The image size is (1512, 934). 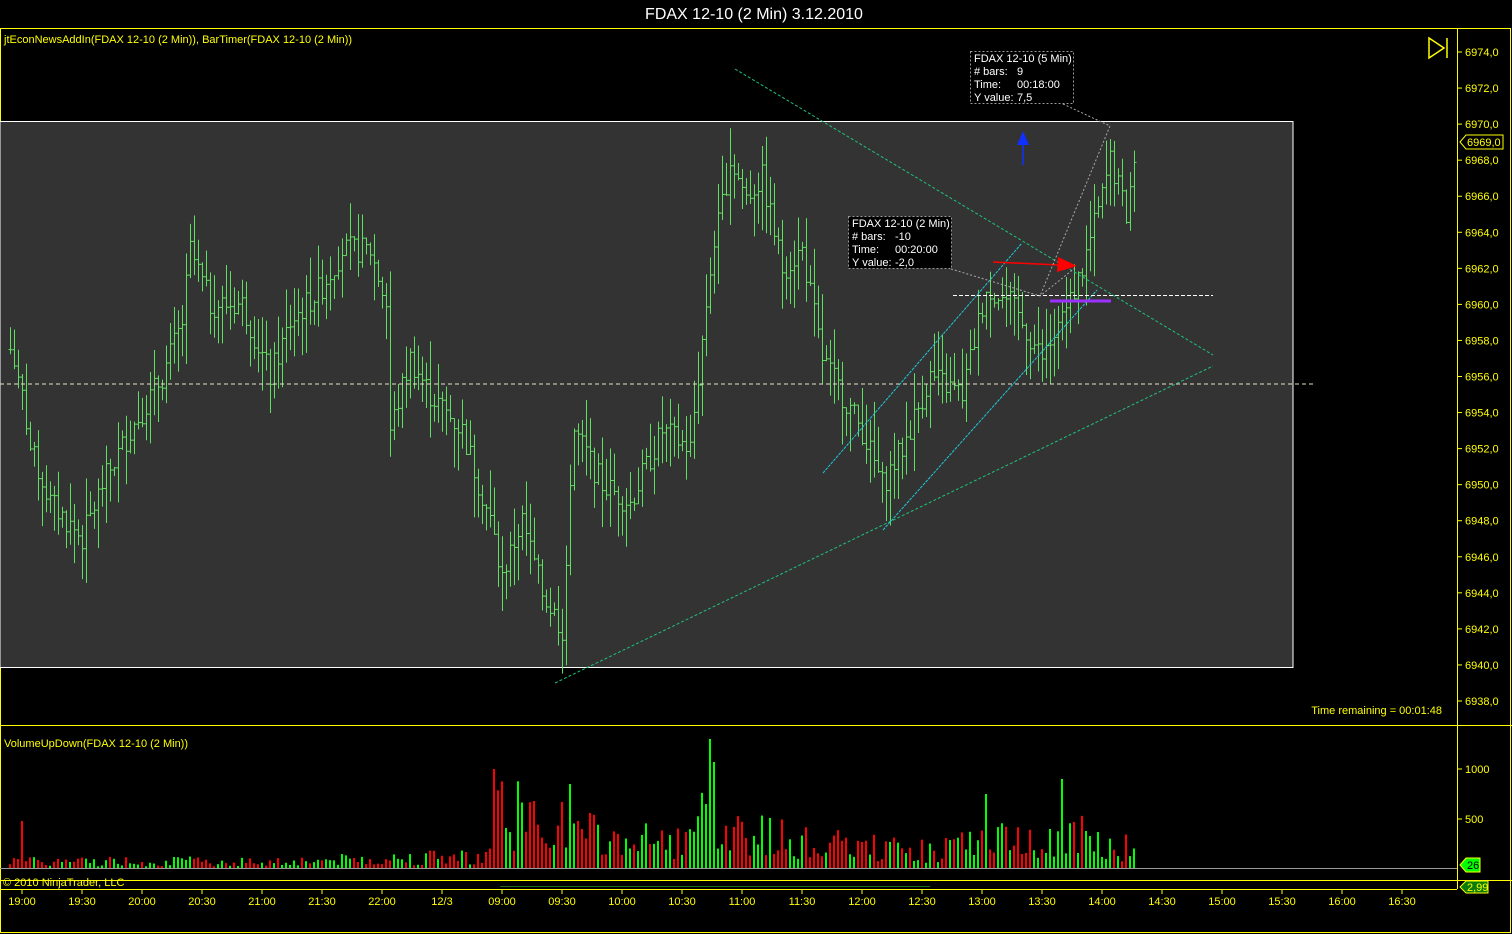 I want to click on price-tick-label: 6952,0, so click(x=1482, y=450).